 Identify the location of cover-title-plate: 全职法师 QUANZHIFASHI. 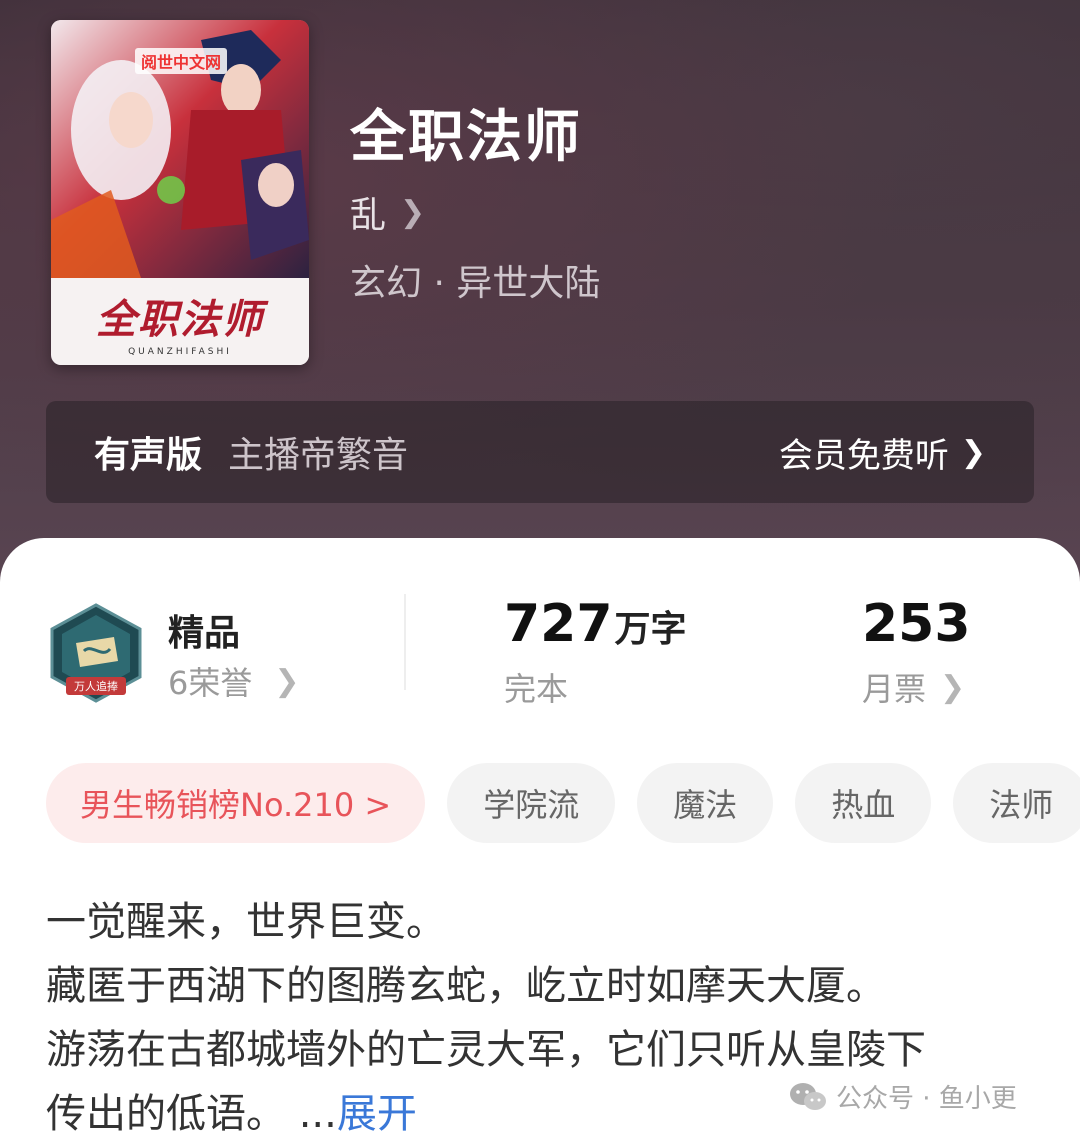
(180, 321).